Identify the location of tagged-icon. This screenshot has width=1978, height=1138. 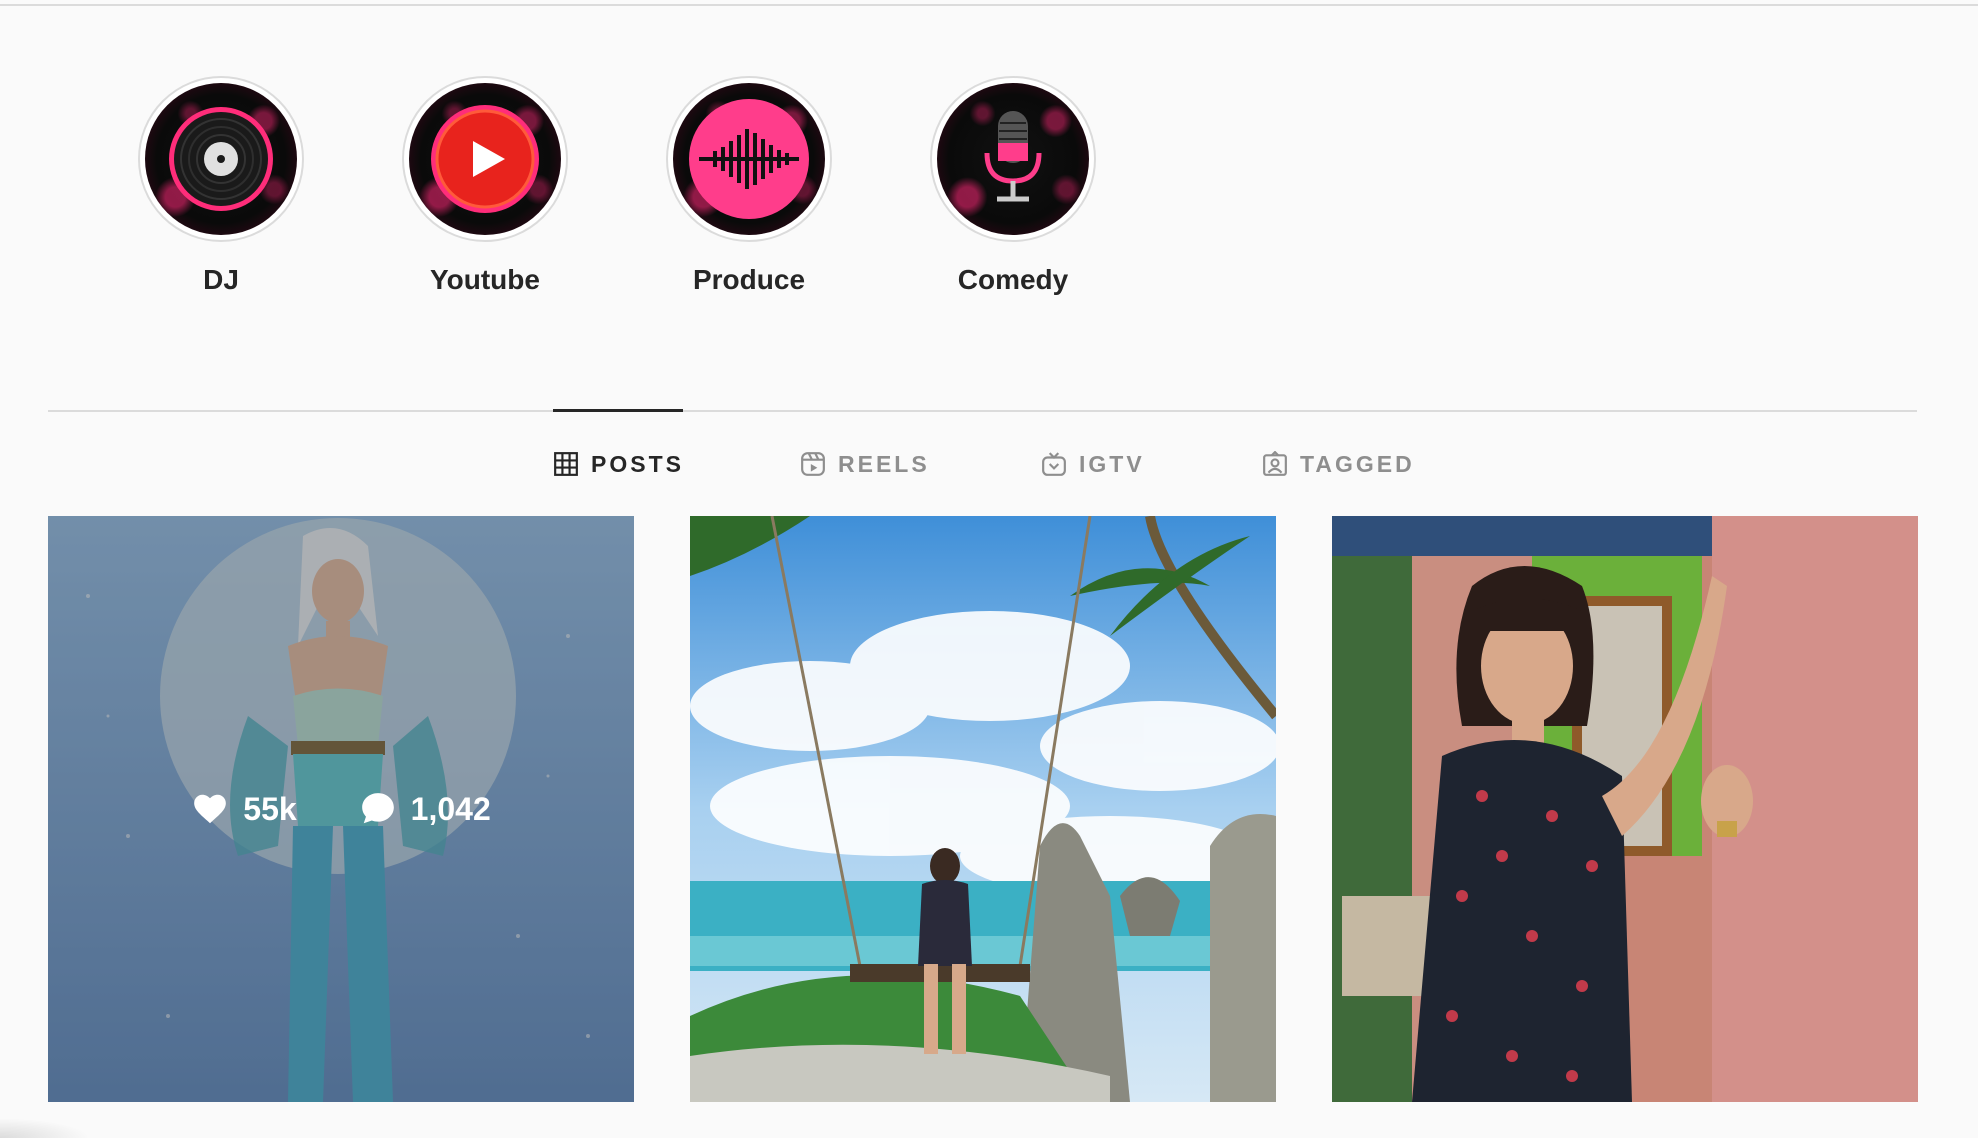
(1275, 463).